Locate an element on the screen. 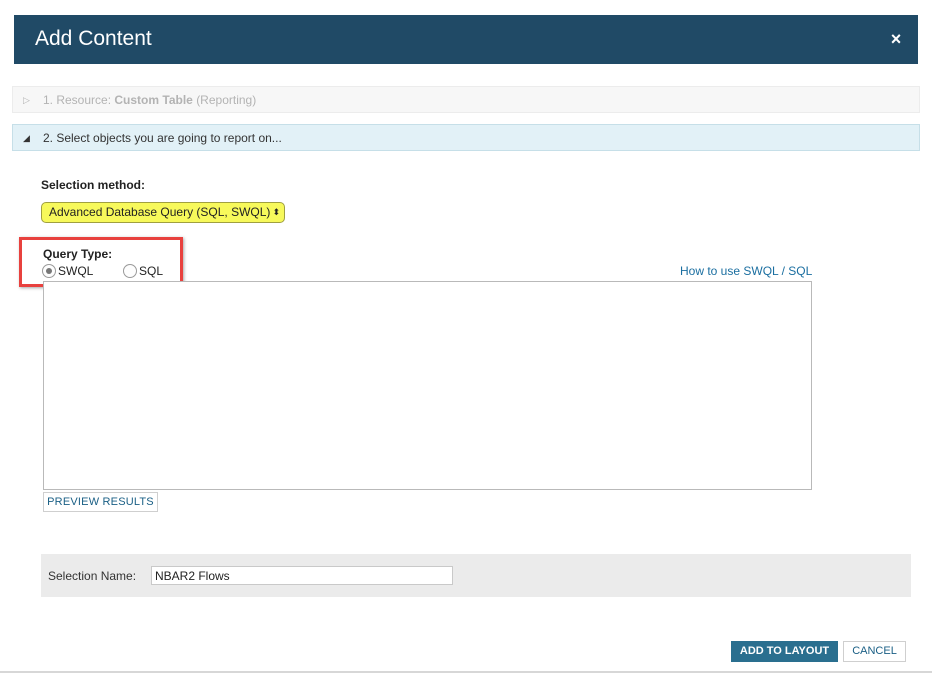  collapsed-arrow-icon: ▷ is located at coordinates (26, 100).